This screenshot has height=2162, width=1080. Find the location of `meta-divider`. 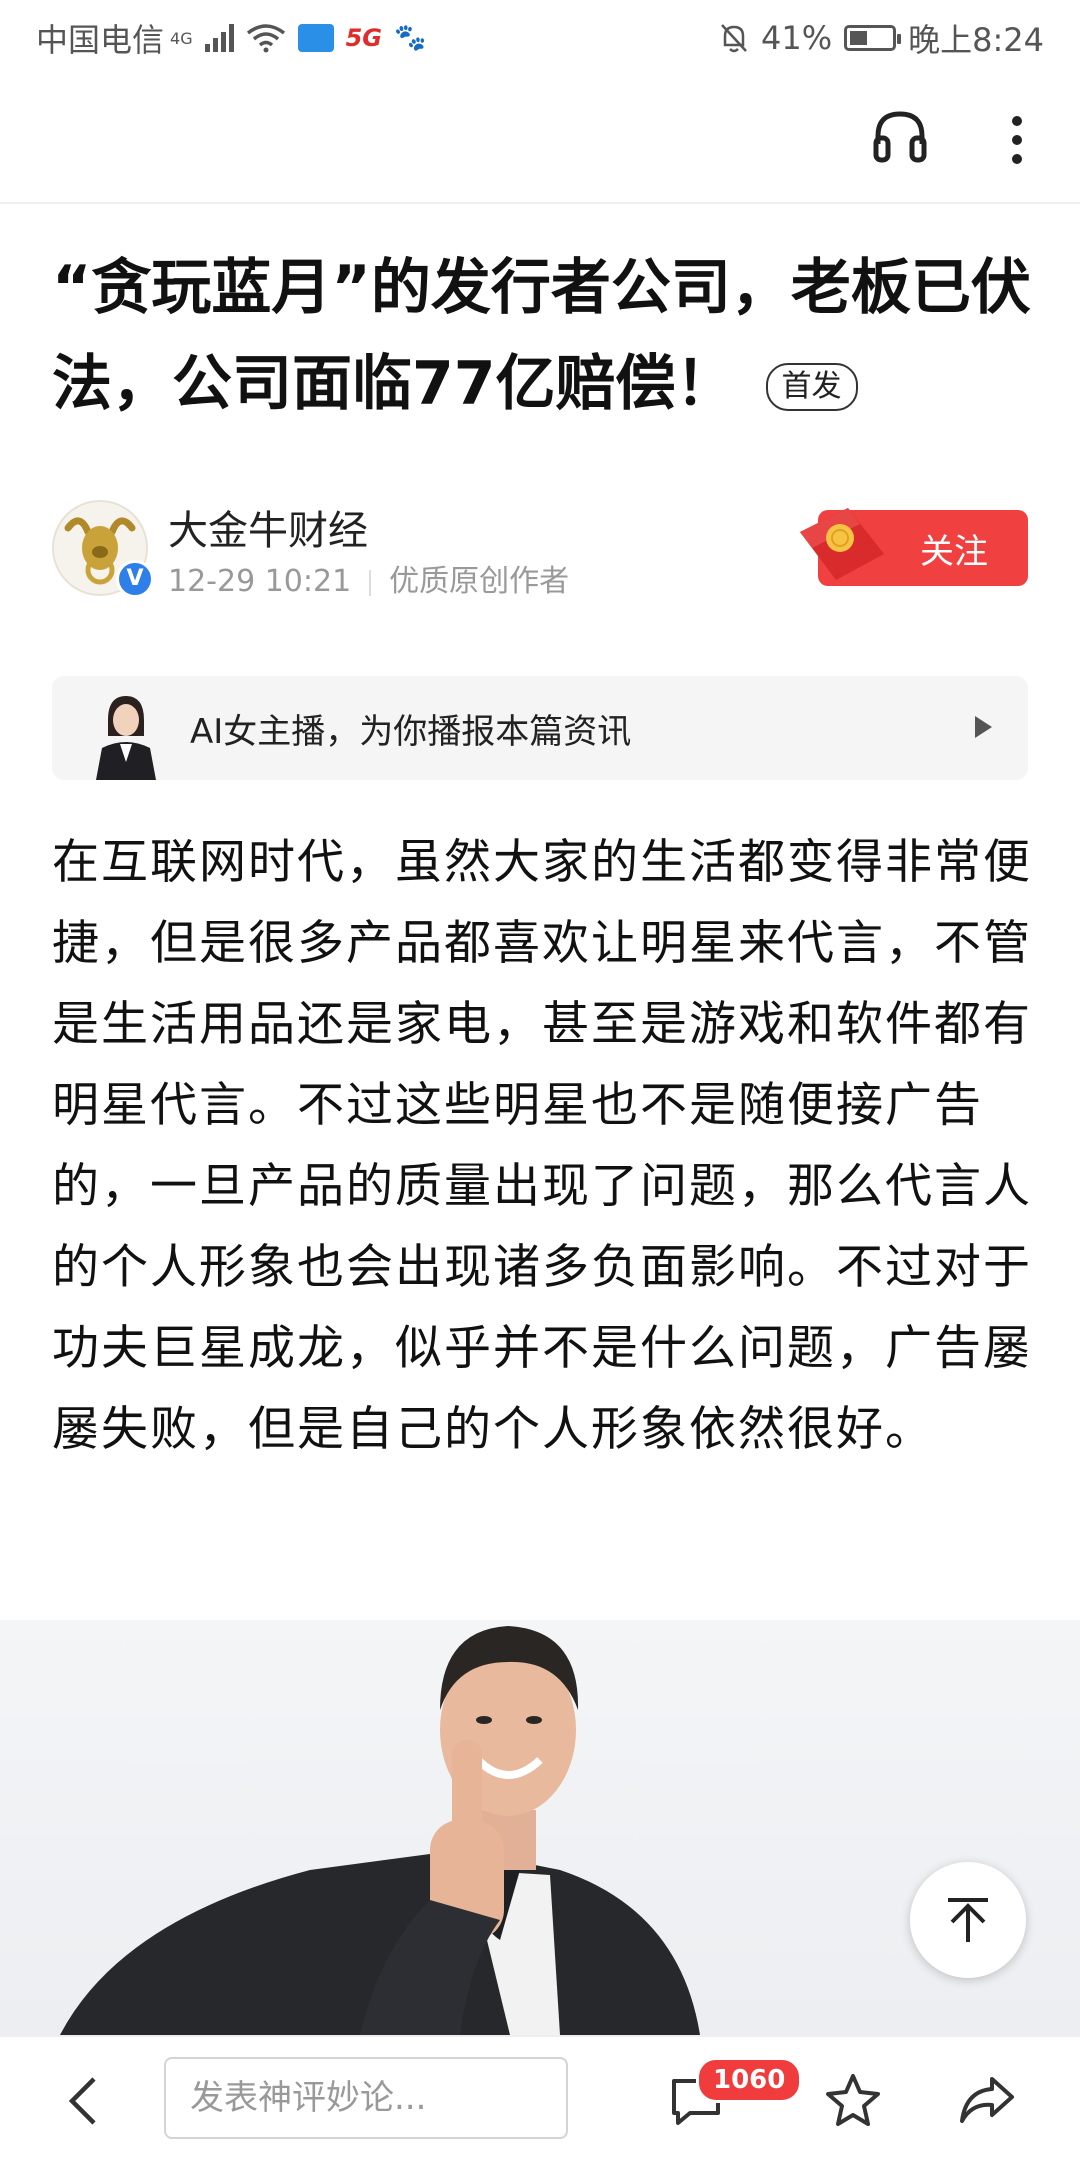

meta-divider is located at coordinates (370, 582).